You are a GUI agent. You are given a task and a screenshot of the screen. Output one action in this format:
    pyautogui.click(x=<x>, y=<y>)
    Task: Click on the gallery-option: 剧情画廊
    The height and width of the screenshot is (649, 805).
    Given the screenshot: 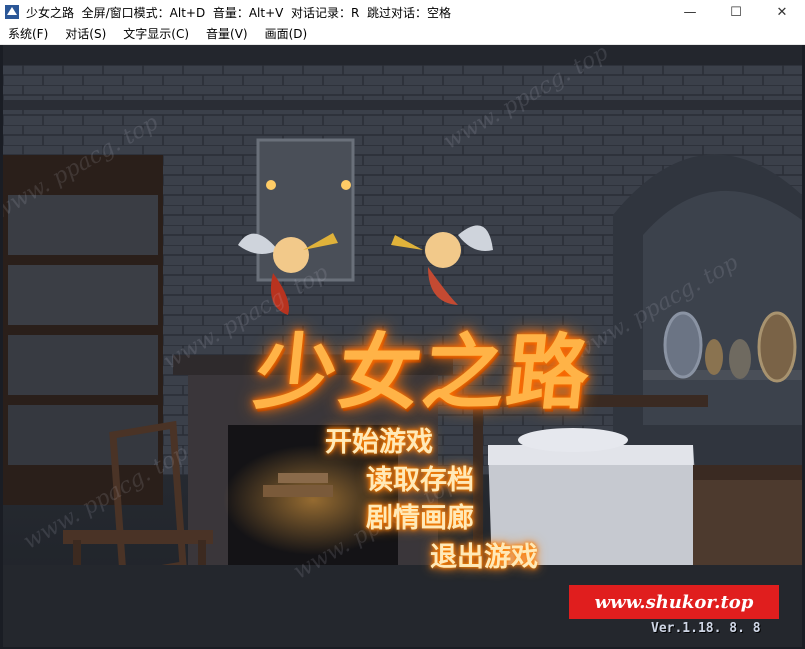 What is the action you would take?
    pyautogui.click(x=420, y=515)
    